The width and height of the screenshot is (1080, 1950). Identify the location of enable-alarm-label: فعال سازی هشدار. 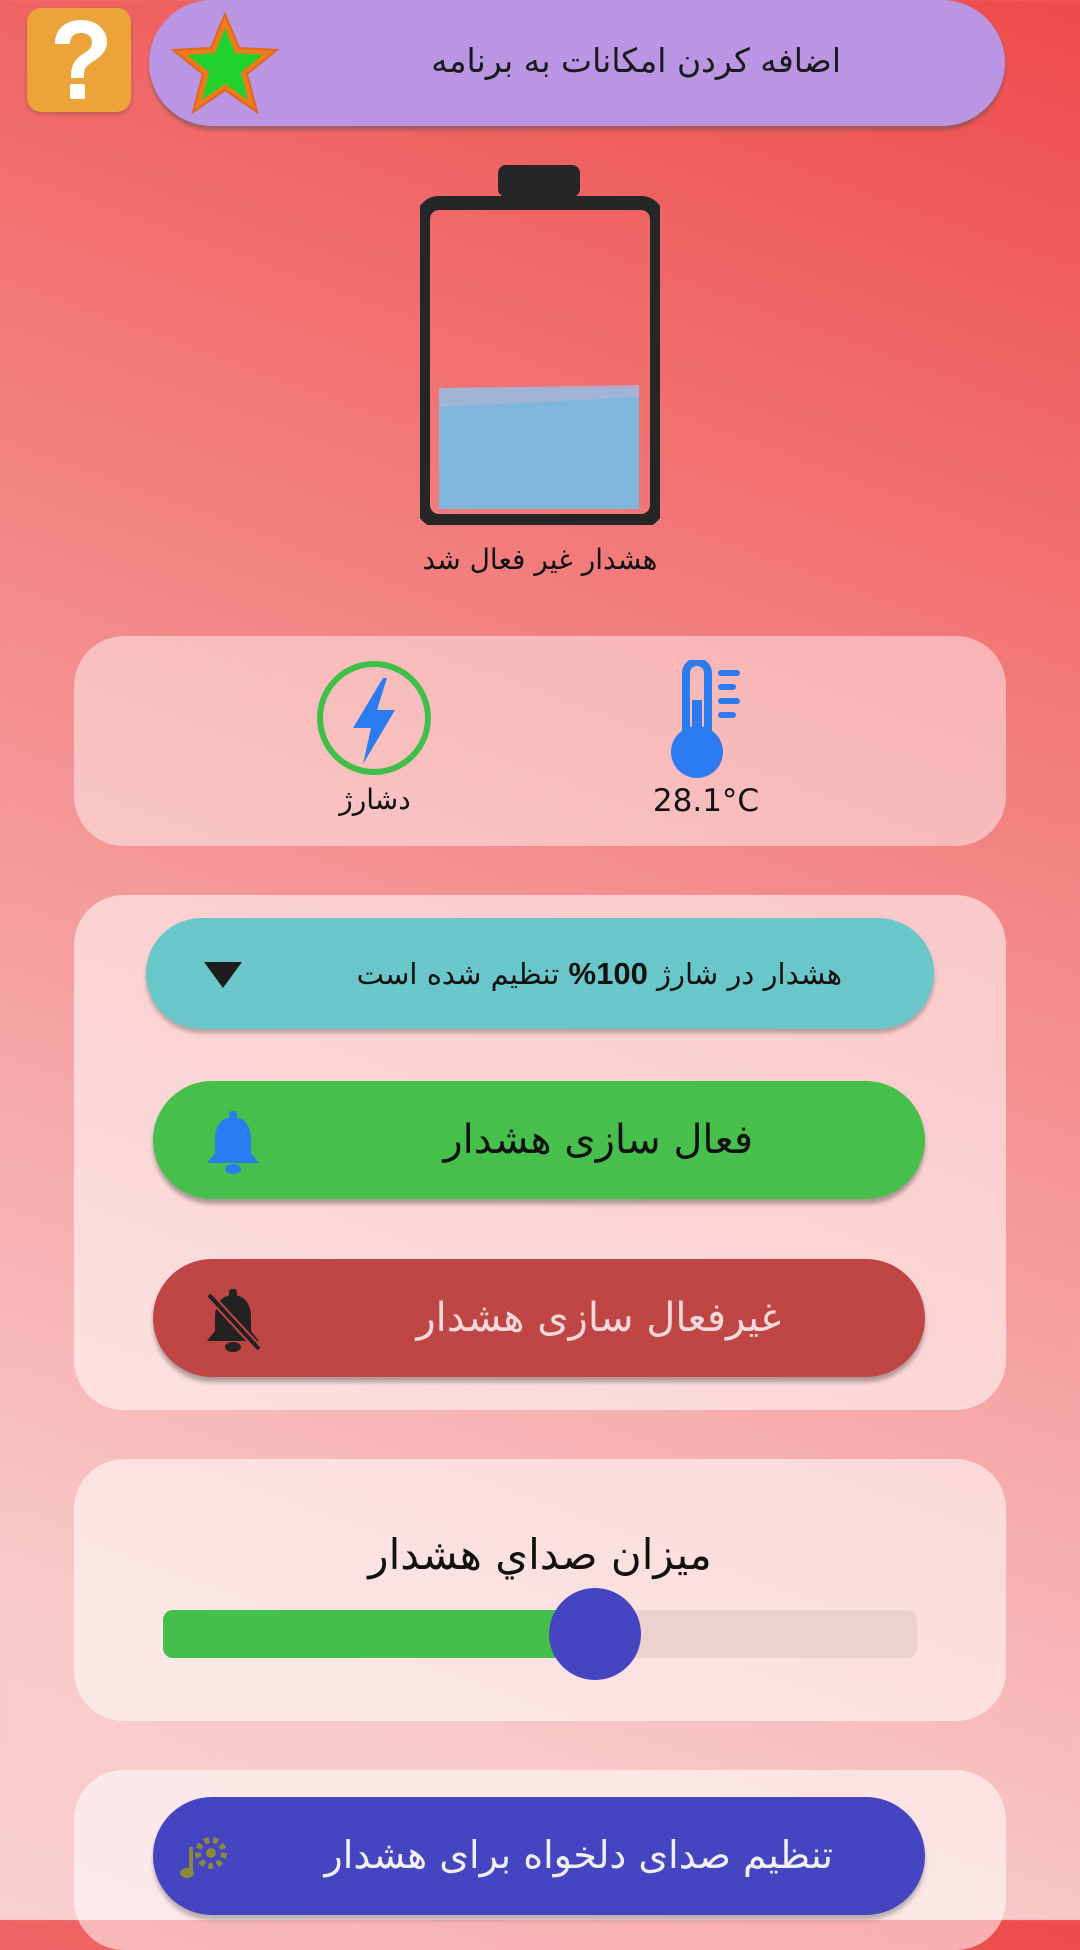
(598, 1140).